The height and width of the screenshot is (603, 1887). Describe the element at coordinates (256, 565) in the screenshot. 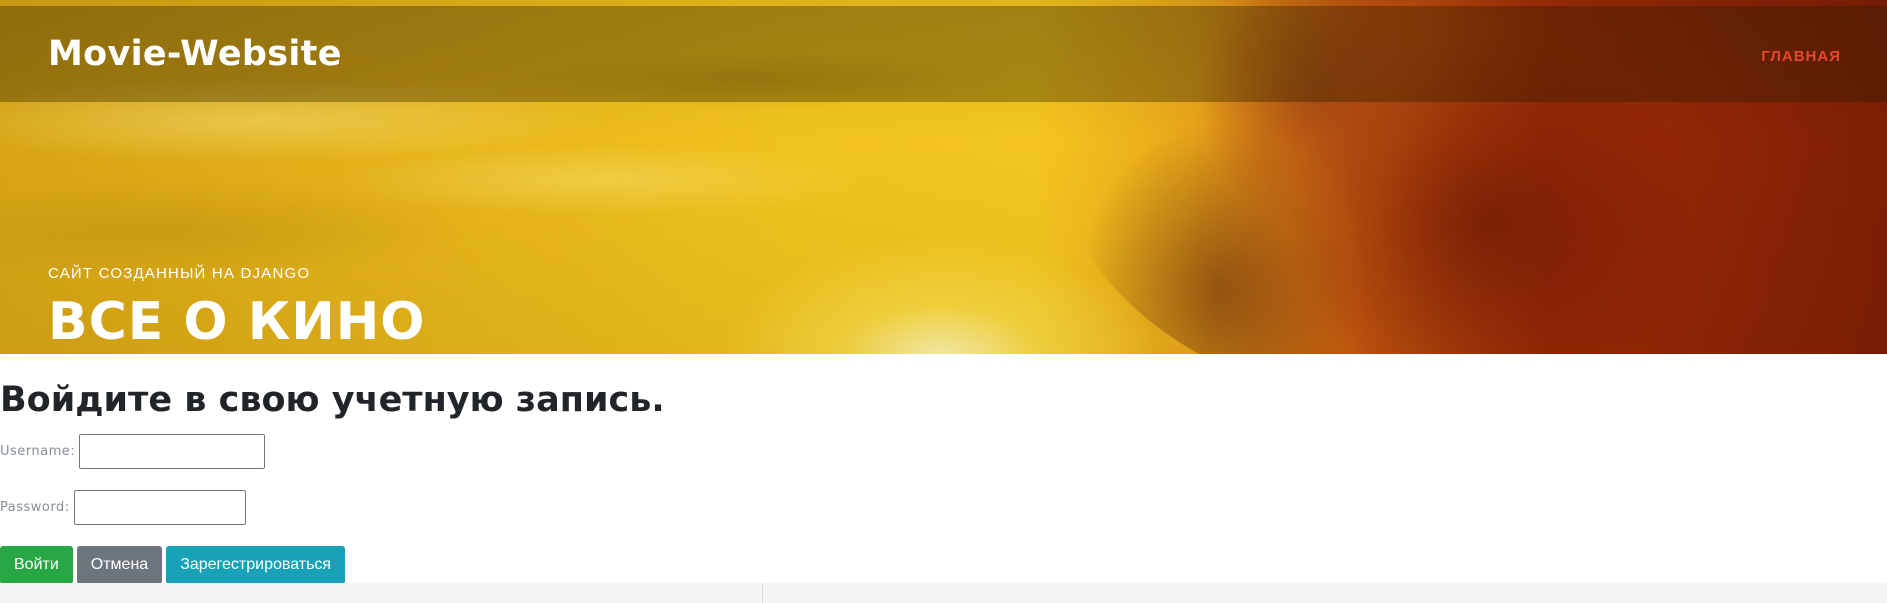

I see `register-button: Зарегестрироваться` at that location.